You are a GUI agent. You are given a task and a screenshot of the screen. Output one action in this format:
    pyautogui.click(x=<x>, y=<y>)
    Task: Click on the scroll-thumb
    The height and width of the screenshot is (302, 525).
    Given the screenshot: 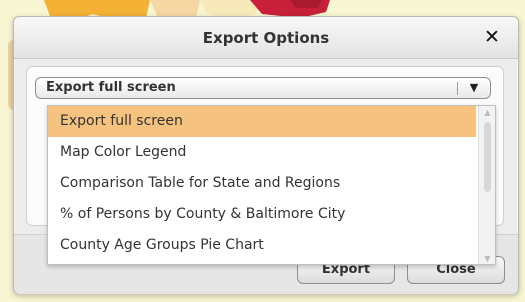 What is the action you would take?
    pyautogui.click(x=487, y=157)
    